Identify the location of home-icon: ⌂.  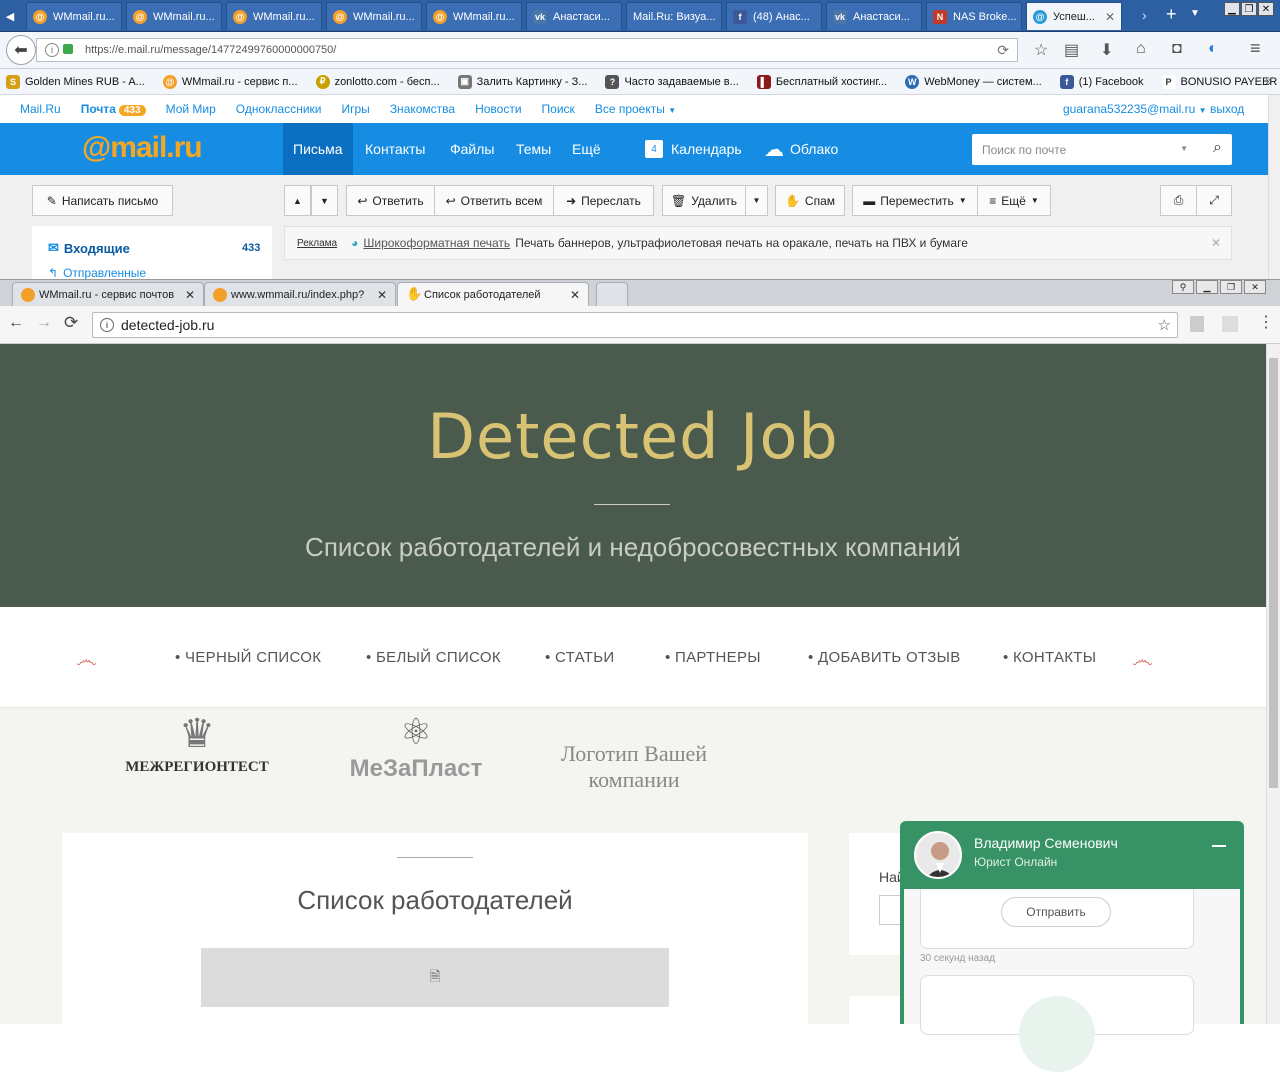
(1141, 49).